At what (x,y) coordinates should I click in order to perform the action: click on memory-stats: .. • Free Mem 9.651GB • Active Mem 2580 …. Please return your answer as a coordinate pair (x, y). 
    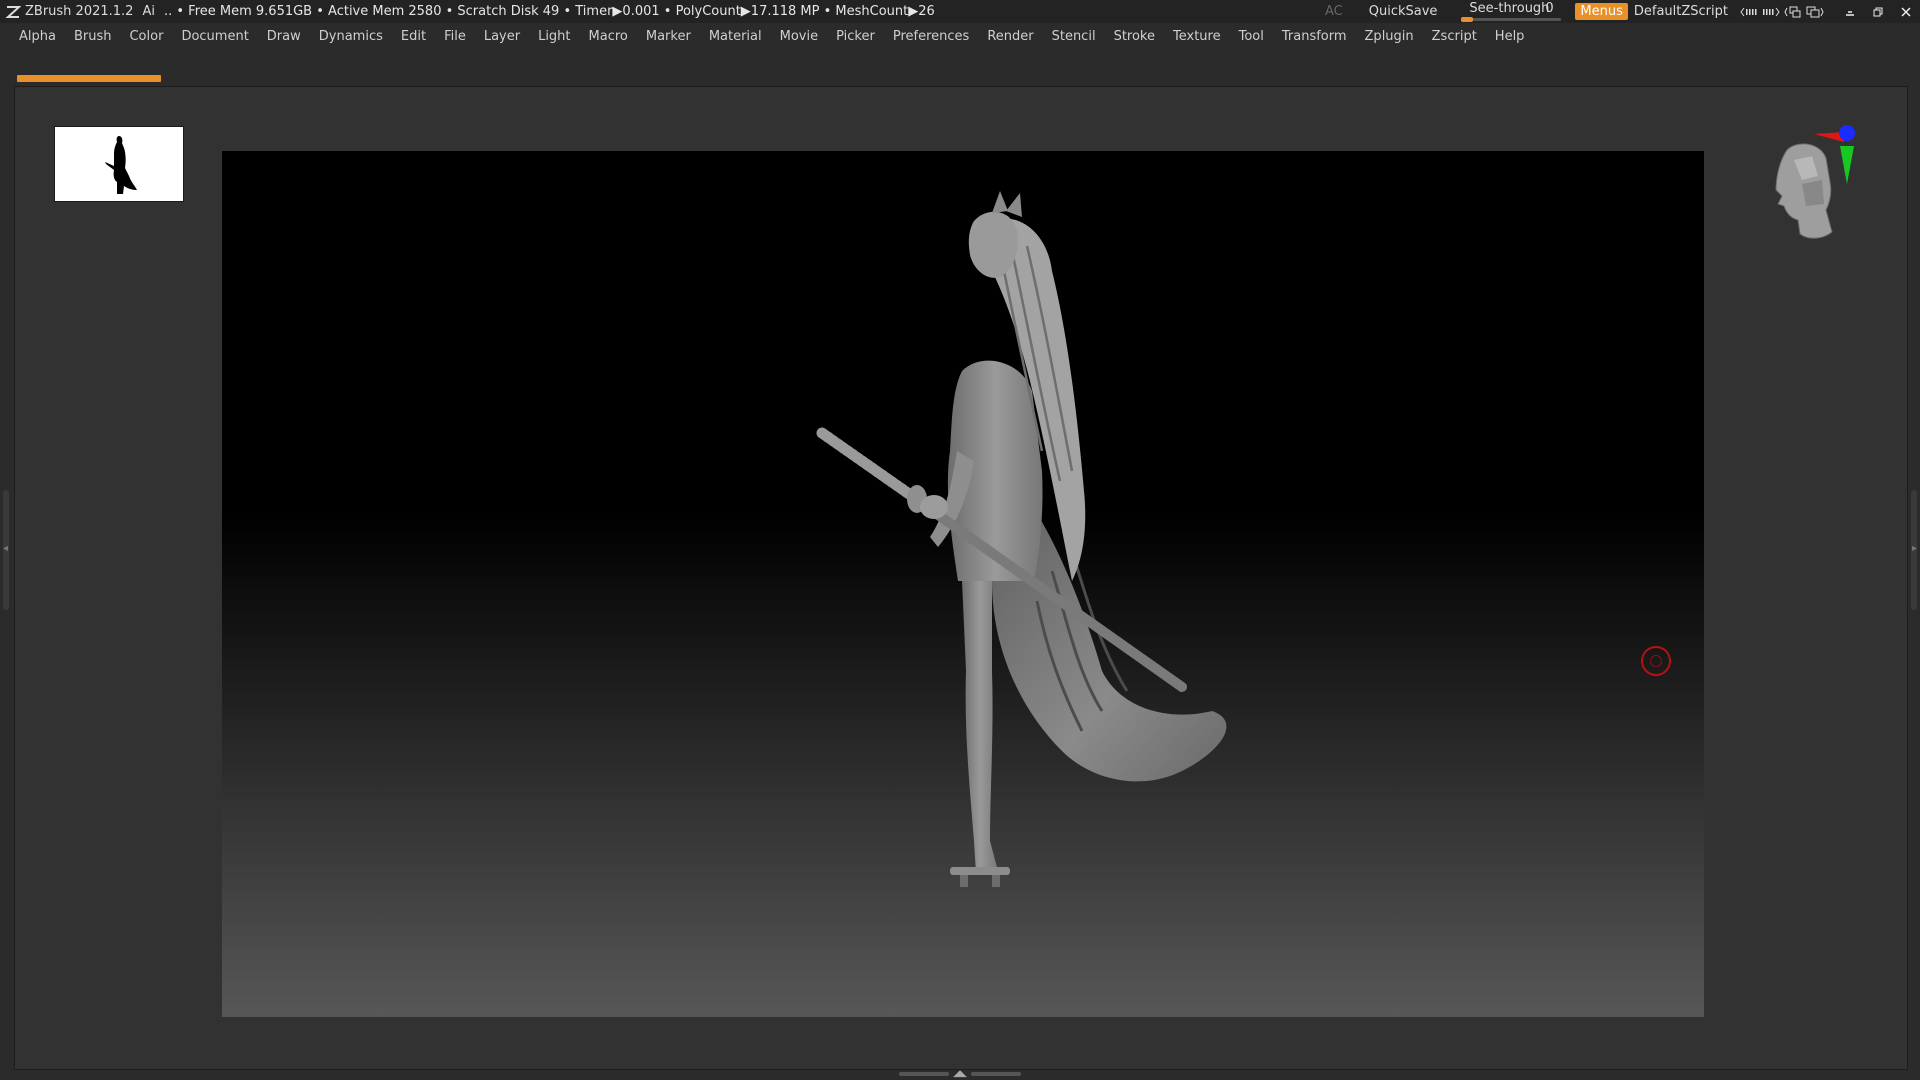
    Looking at the image, I should click on (549, 11).